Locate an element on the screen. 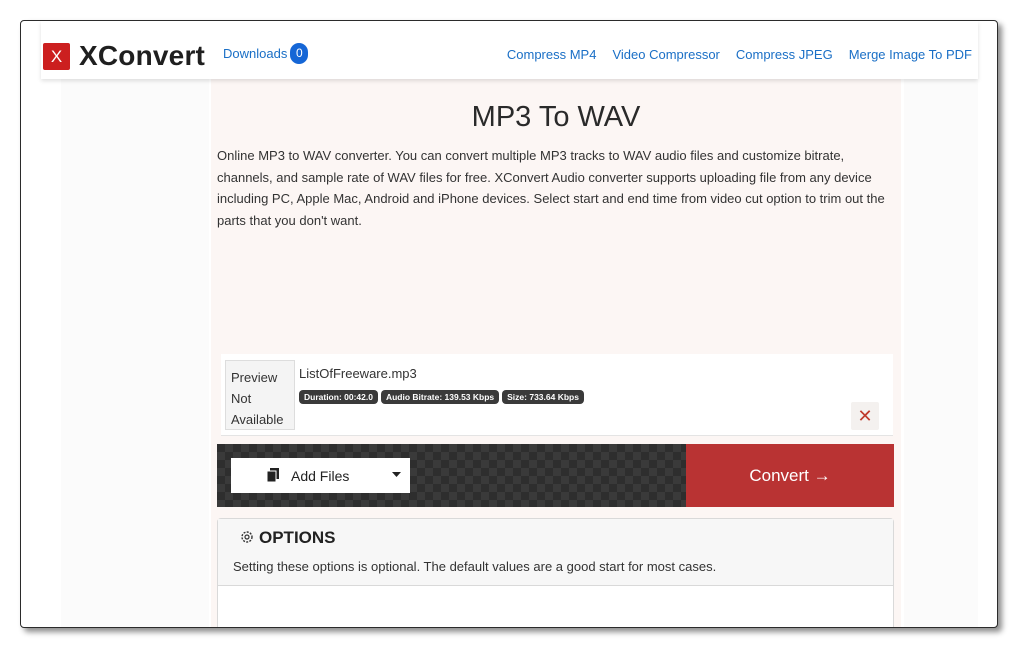 The image size is (1017, 647). bitrate-badge: Audio Bitrate: 139.53 Kbps is located at coordinates (440, 397).